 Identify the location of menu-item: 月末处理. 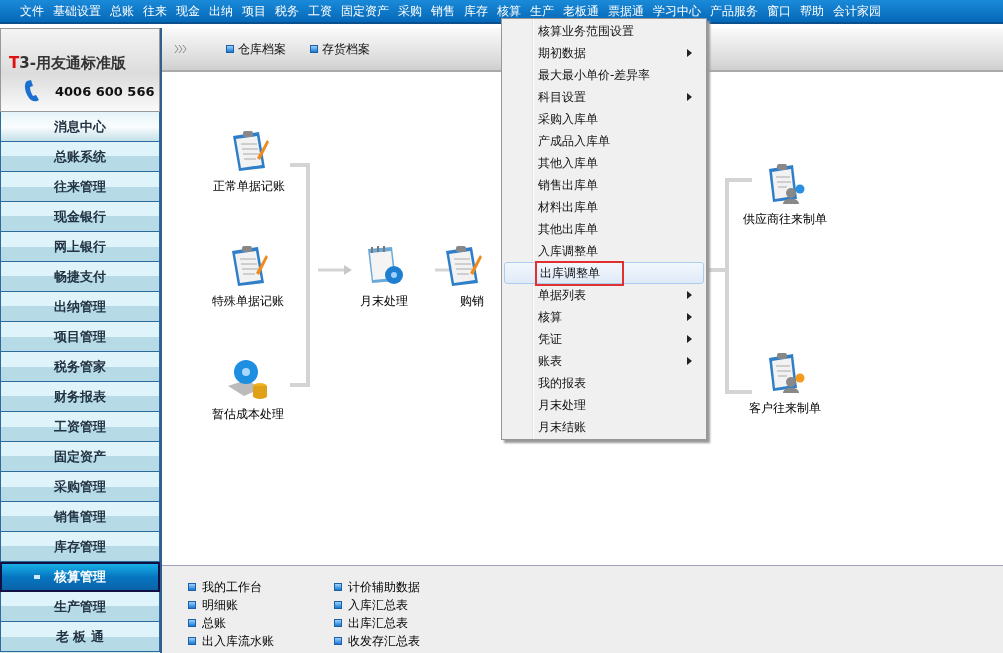
(604, 405).